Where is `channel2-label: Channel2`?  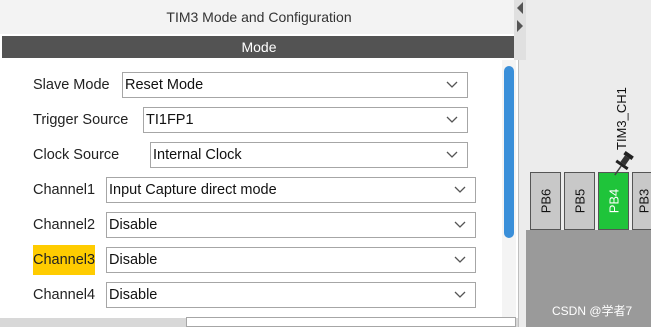 channel2-label: Channel2 is located at coordinates (64, 225).